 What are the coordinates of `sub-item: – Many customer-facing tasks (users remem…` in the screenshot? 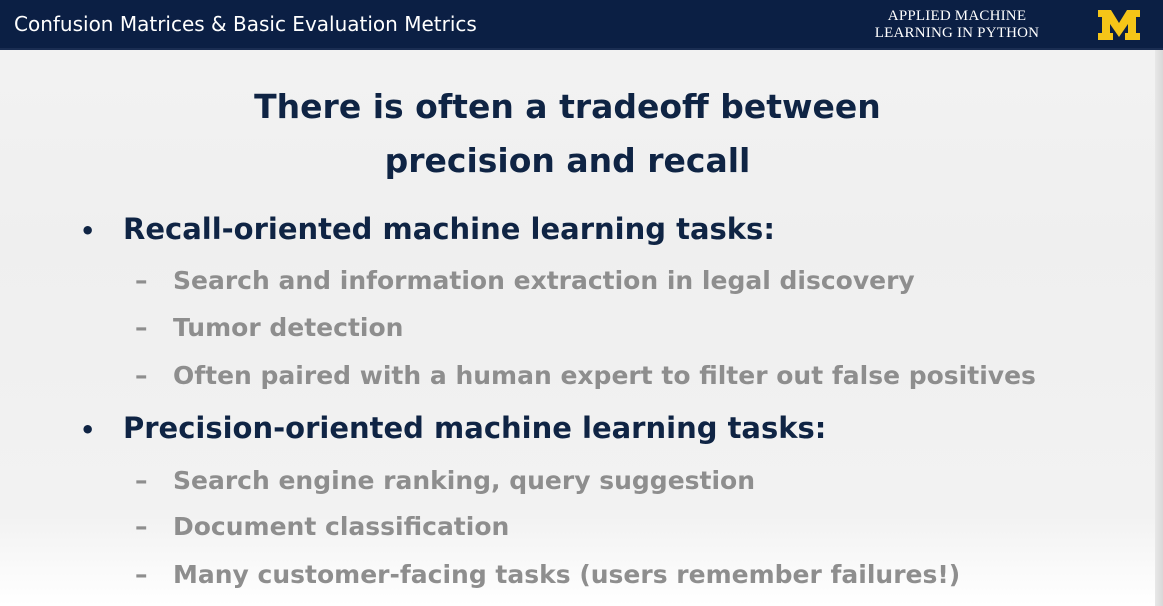 It's located at (547, 574).